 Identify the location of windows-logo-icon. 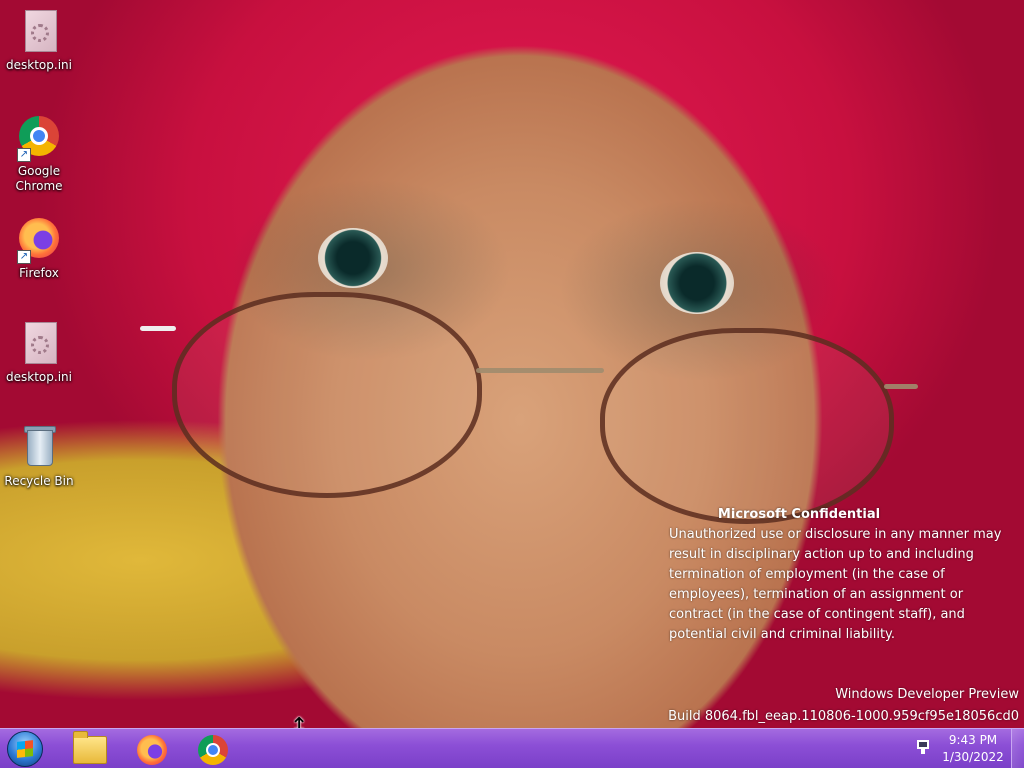
(25, 749).